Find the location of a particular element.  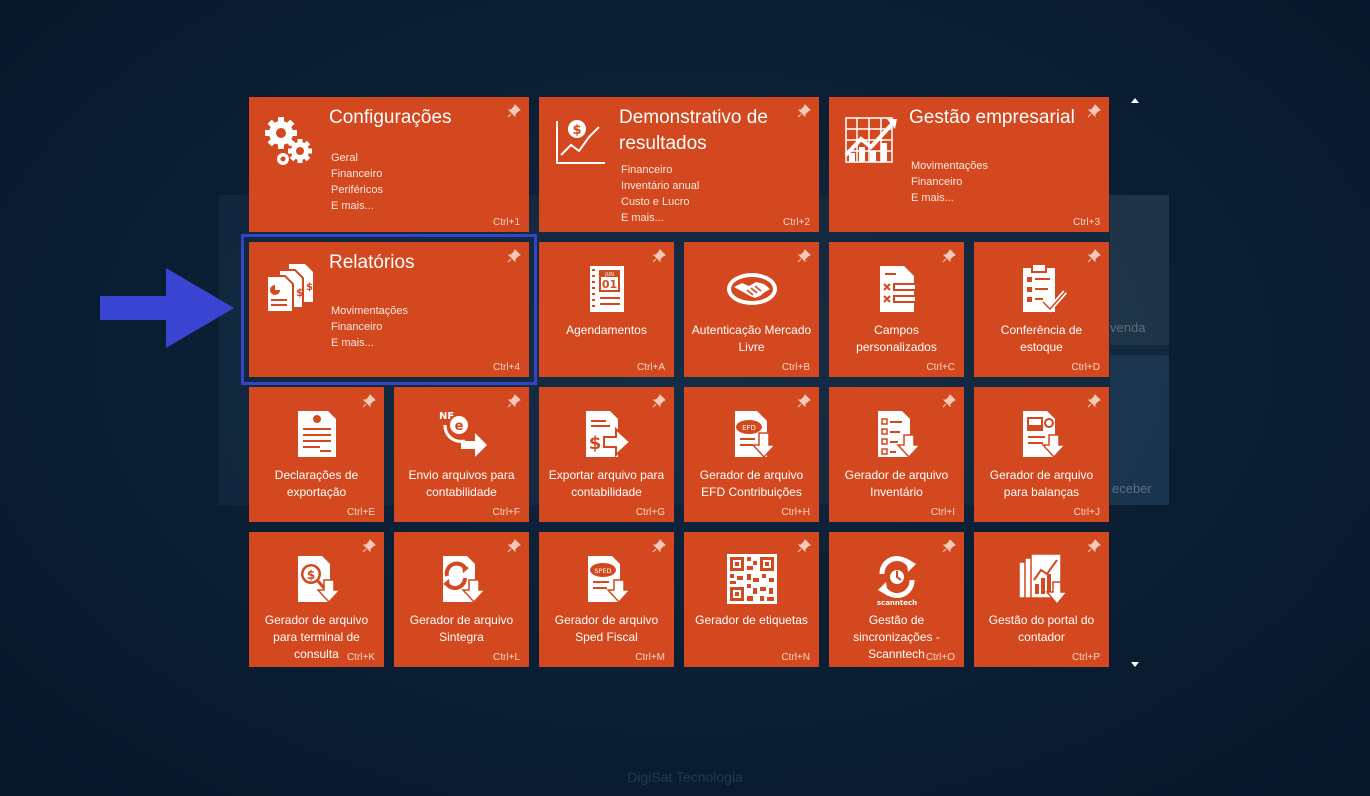

shortcut-label: Ctrl+C is located at coordinates (940, 367).